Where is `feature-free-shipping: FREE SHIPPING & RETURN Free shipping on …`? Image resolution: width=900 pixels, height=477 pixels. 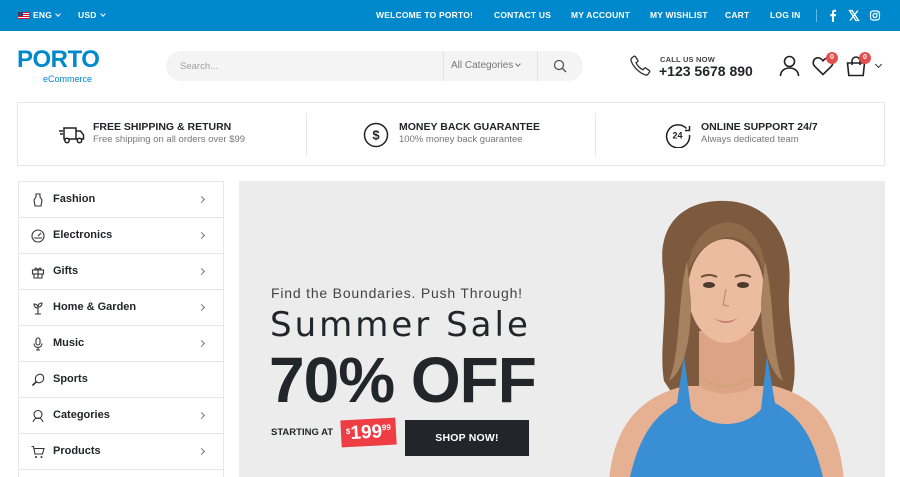
feature-free-shipping: FREE SHIPPING & RETURN Free shipping on … is located at coordinates (162, 134).